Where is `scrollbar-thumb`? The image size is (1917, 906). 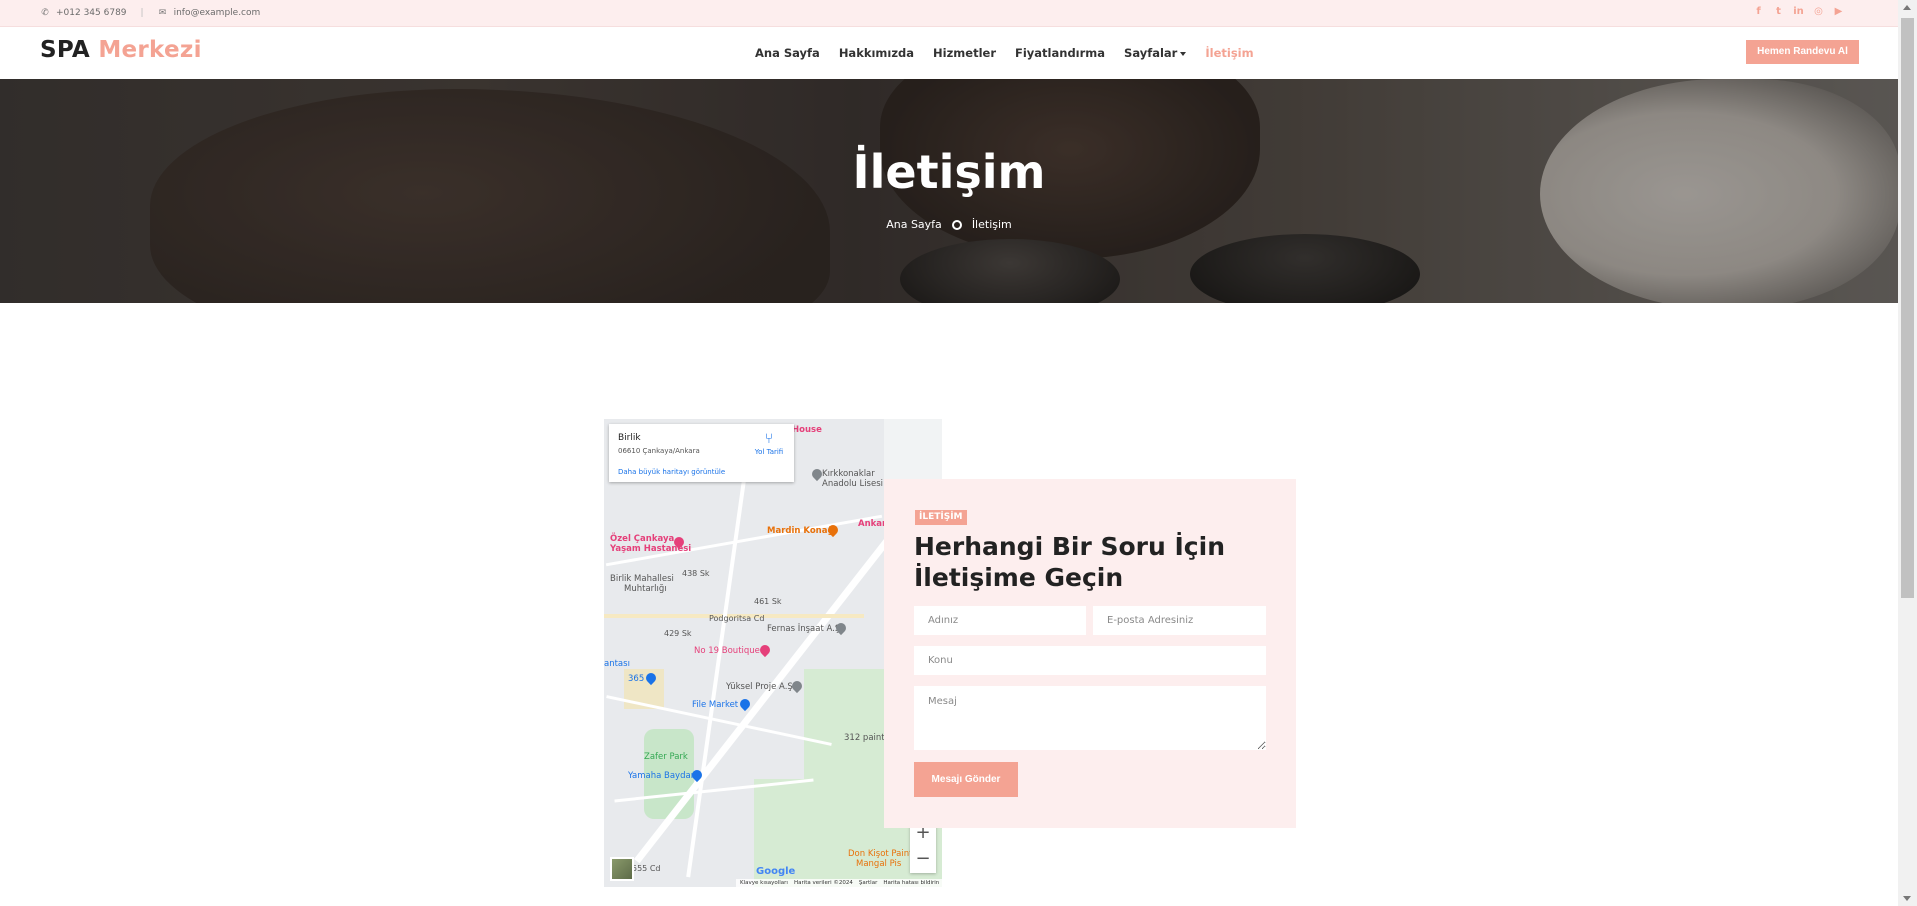 scrollbar-thumb is located at coordinates (1907, 308).